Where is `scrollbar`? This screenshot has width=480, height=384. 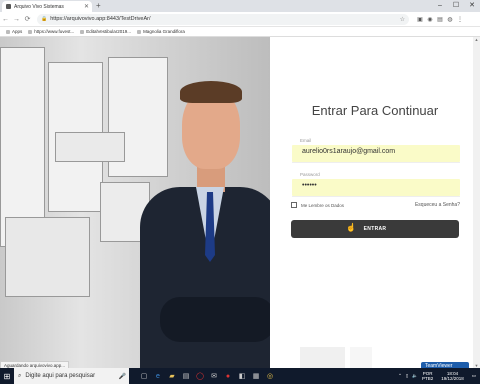
scrollbar is located at coordinates (476, 202).